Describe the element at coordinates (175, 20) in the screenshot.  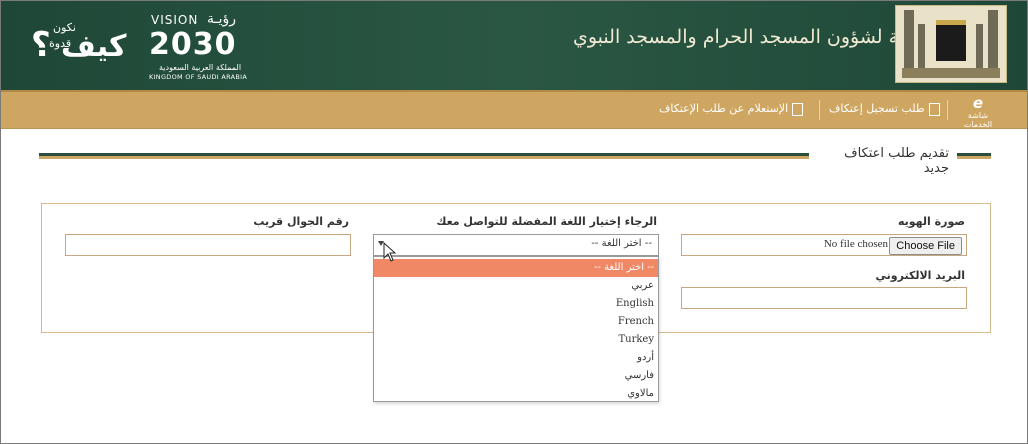
I see `vision-en-text: VISION` at that location.